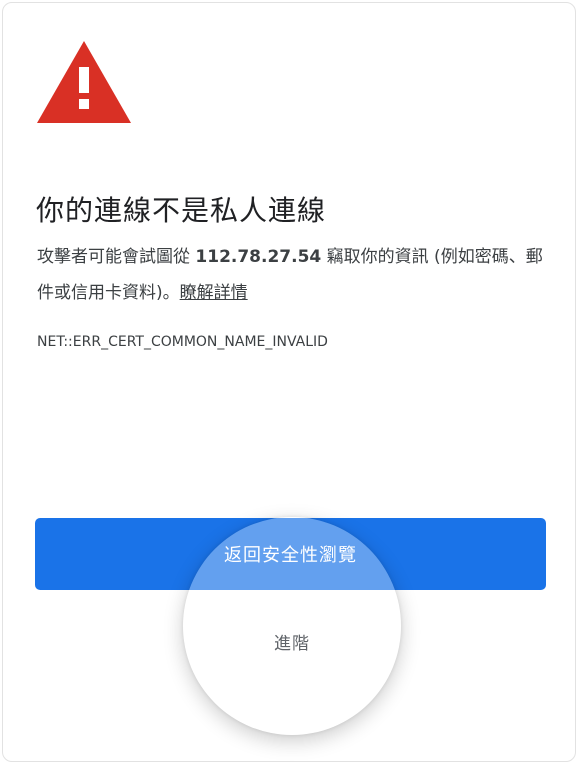 This screenshot has height=766, width=580. Describe the element at coordinates (116, 257) in the screenshot. I see `description-prefix: 攻擊者可能會試圖從` at that location.